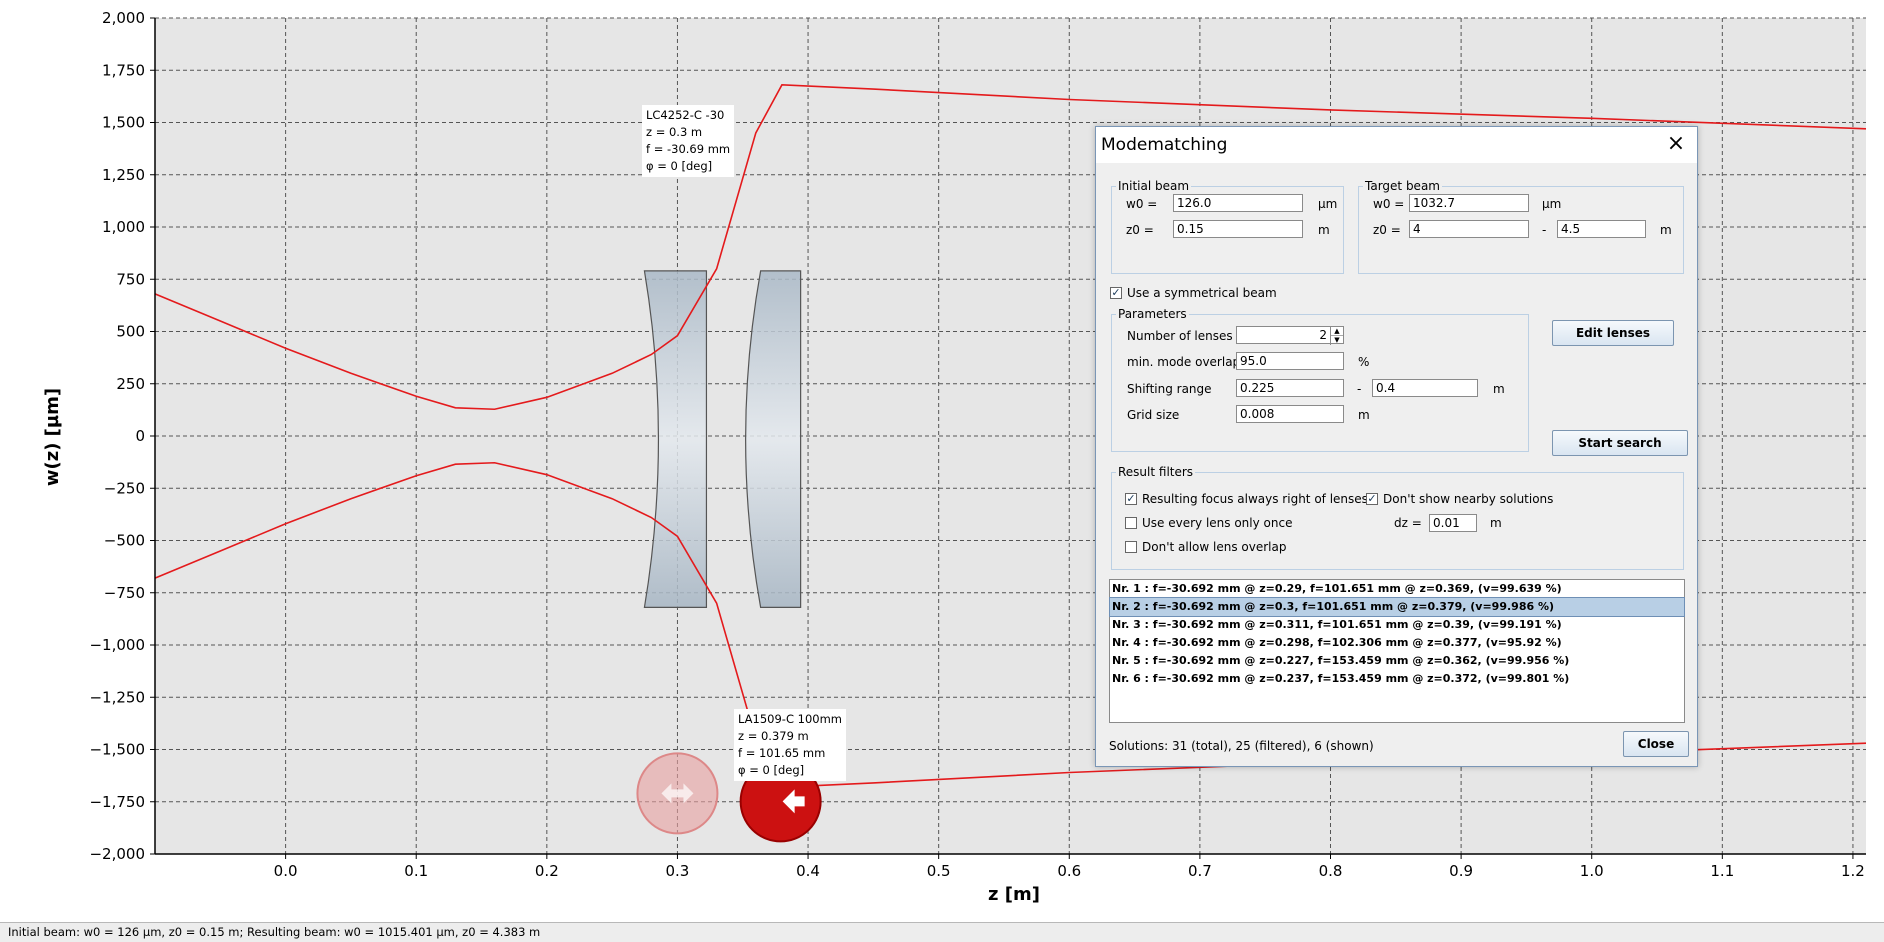  What do you see at coordinates (123, 227) in the screenshot?
I see `y-tick-label: 1,000` at bounding box center [123, 227].